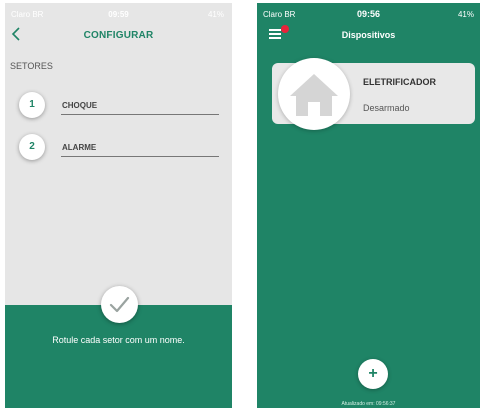 Image resolution: width=481 pixels, height=410 pixels. What do you see at coordinates (373, 374) in the screenshot?
I see `plus-icon: +` at bounding box center [373, 374].